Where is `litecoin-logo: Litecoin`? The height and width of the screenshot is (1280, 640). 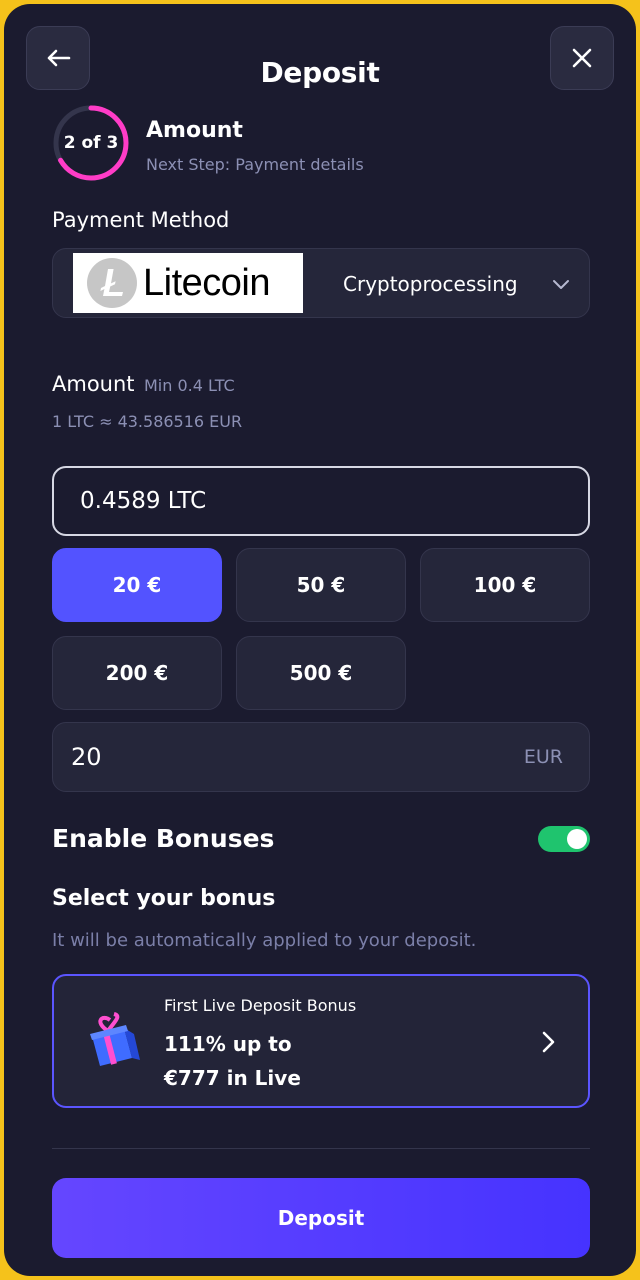
litecoin-logo: Litecoin is located at coordinates (188, 283).